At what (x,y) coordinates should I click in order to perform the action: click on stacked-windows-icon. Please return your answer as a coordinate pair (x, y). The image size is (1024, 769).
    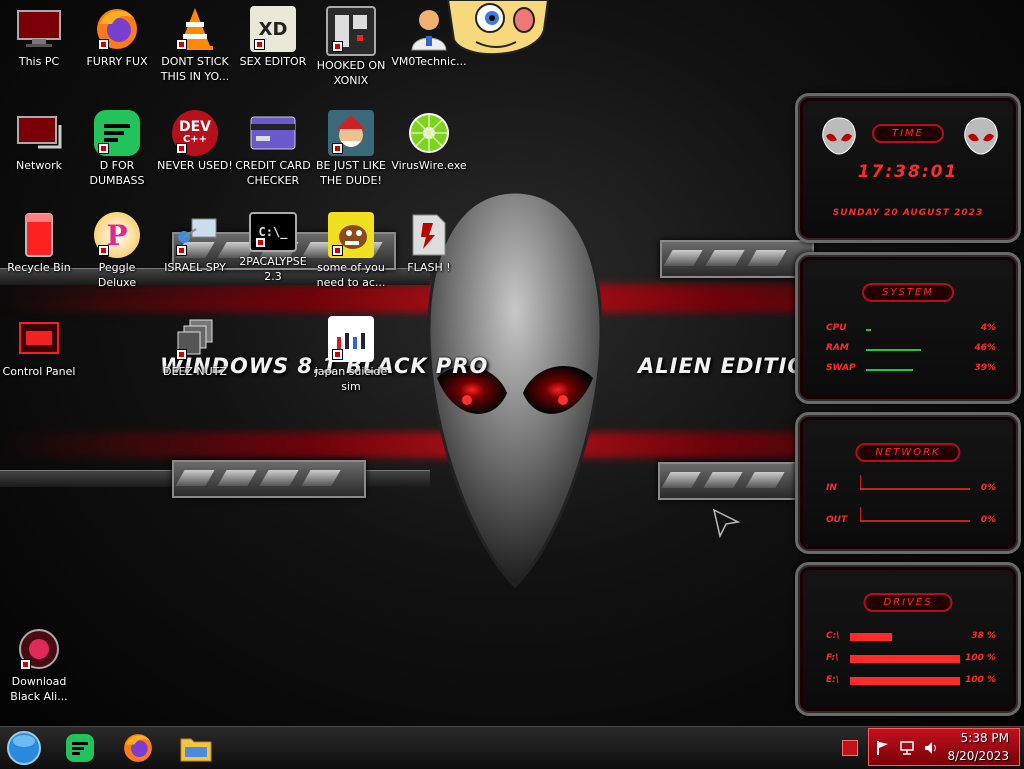
    Looking at the image, I should click on (195, 339).